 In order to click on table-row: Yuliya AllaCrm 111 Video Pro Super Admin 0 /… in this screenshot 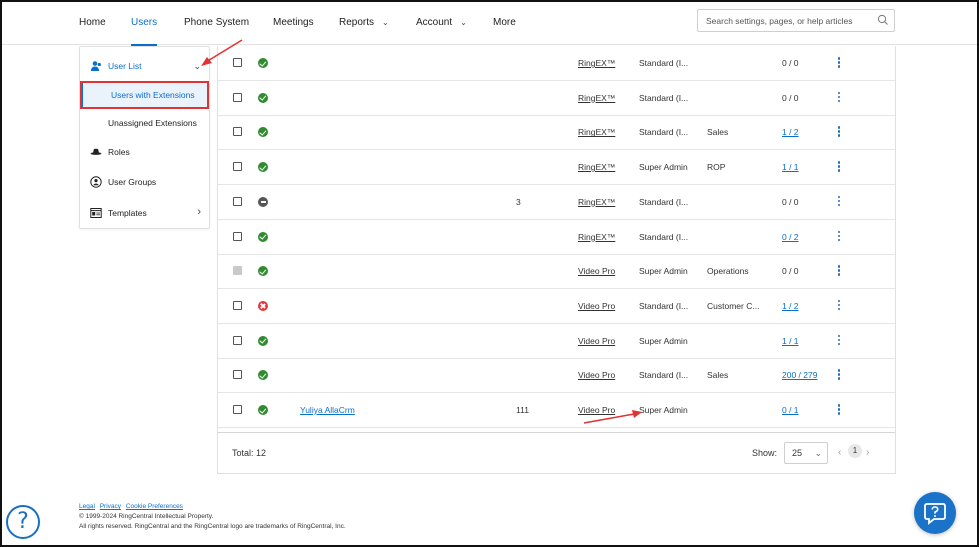, I will do `click(556, 410)`.